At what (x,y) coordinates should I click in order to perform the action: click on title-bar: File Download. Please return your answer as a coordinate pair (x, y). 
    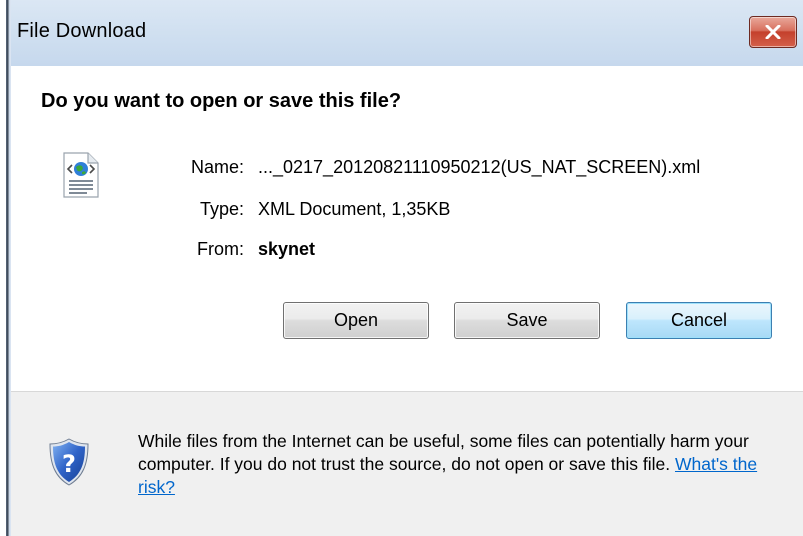
    Looking at the image, I should click on (407, 33).